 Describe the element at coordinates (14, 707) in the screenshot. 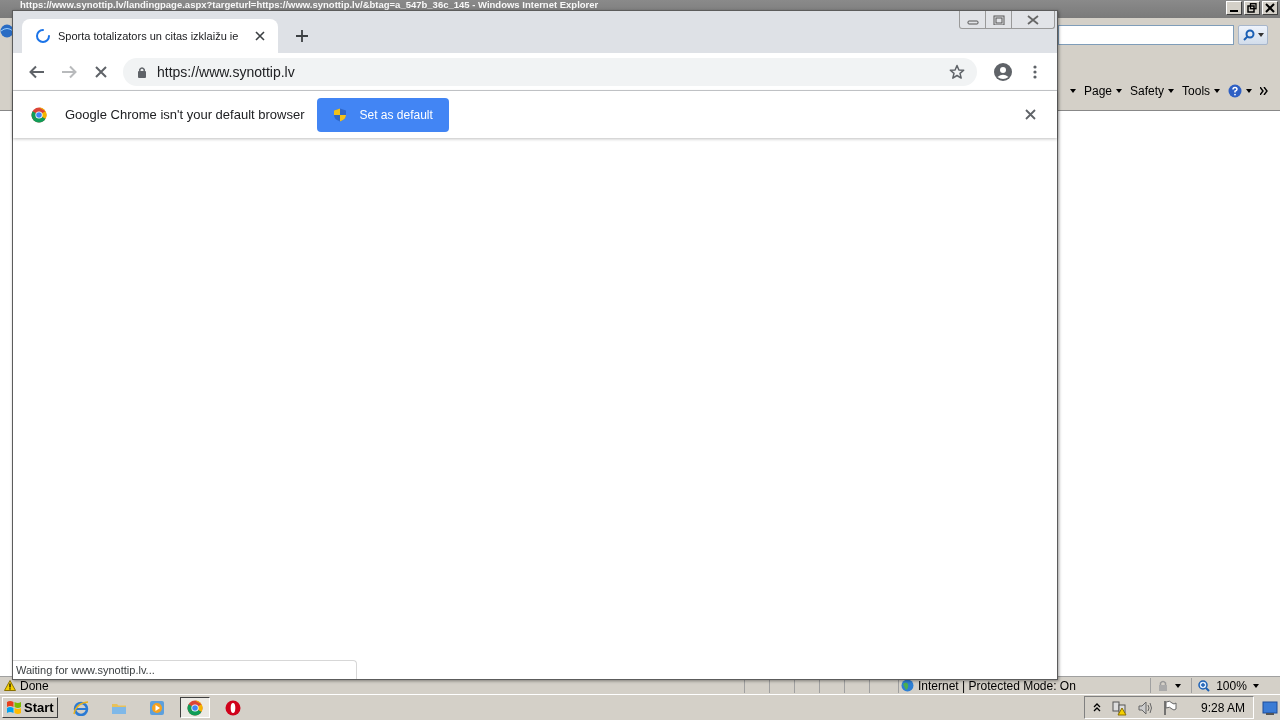

I see `windows-logo-icon` at that location.